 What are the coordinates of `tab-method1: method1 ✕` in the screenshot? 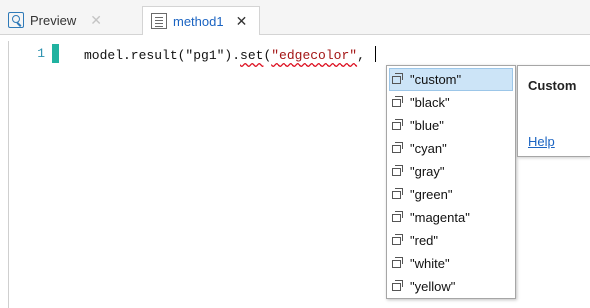 It's located at (201, 20).